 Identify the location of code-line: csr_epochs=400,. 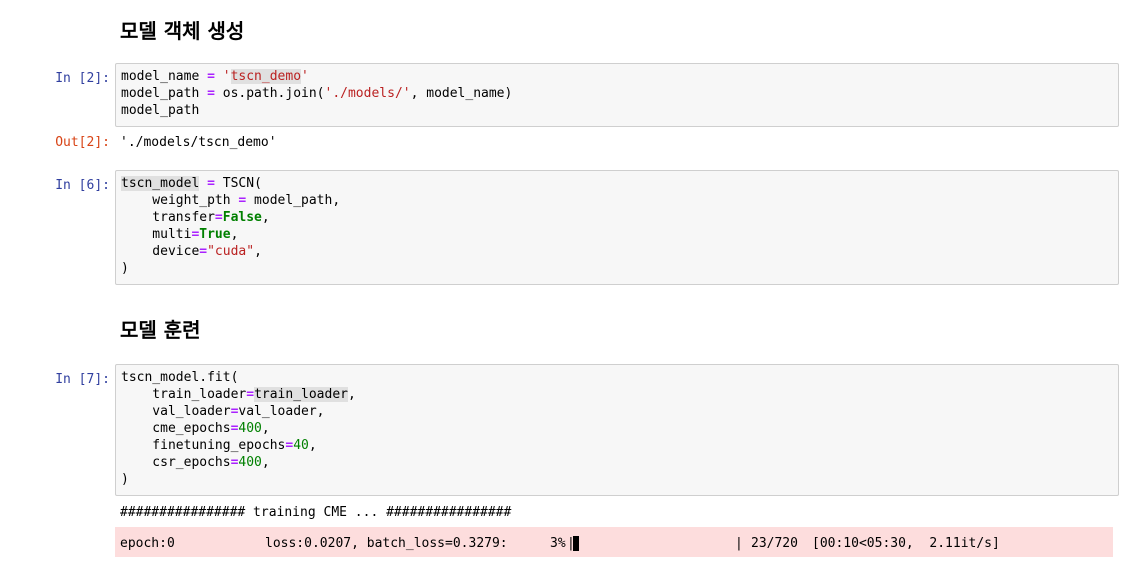
(195, 462).